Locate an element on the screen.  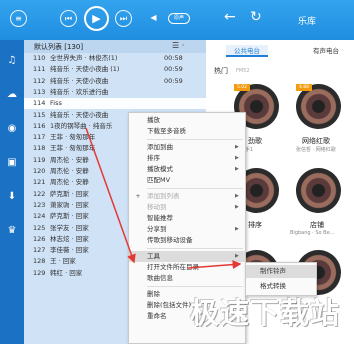
menu-icon: ≡ is located at coordinates (18, 18).